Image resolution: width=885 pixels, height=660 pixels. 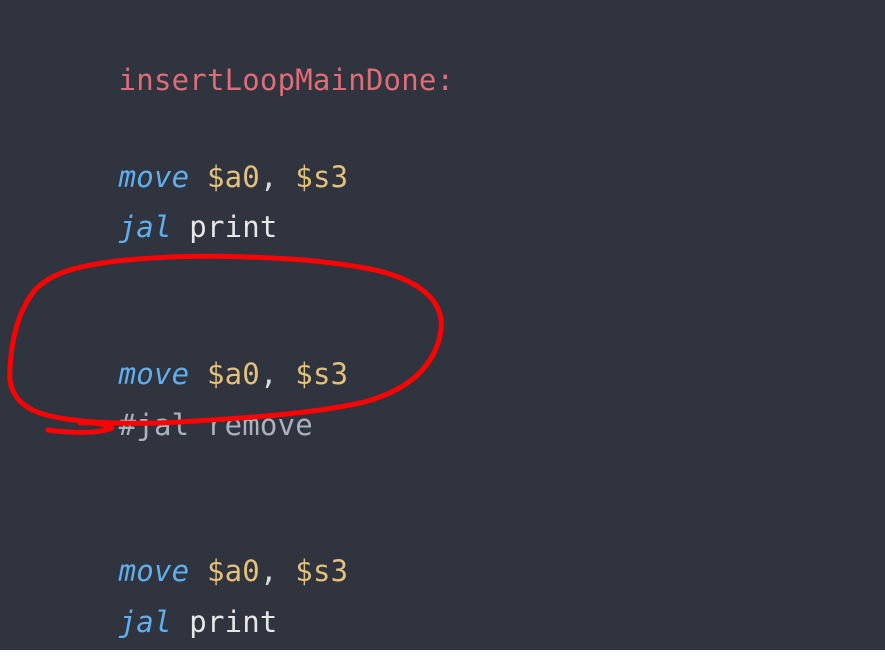 I want to click on code-line-label: insertLoopMainDone:, so click(x=251, y=52).